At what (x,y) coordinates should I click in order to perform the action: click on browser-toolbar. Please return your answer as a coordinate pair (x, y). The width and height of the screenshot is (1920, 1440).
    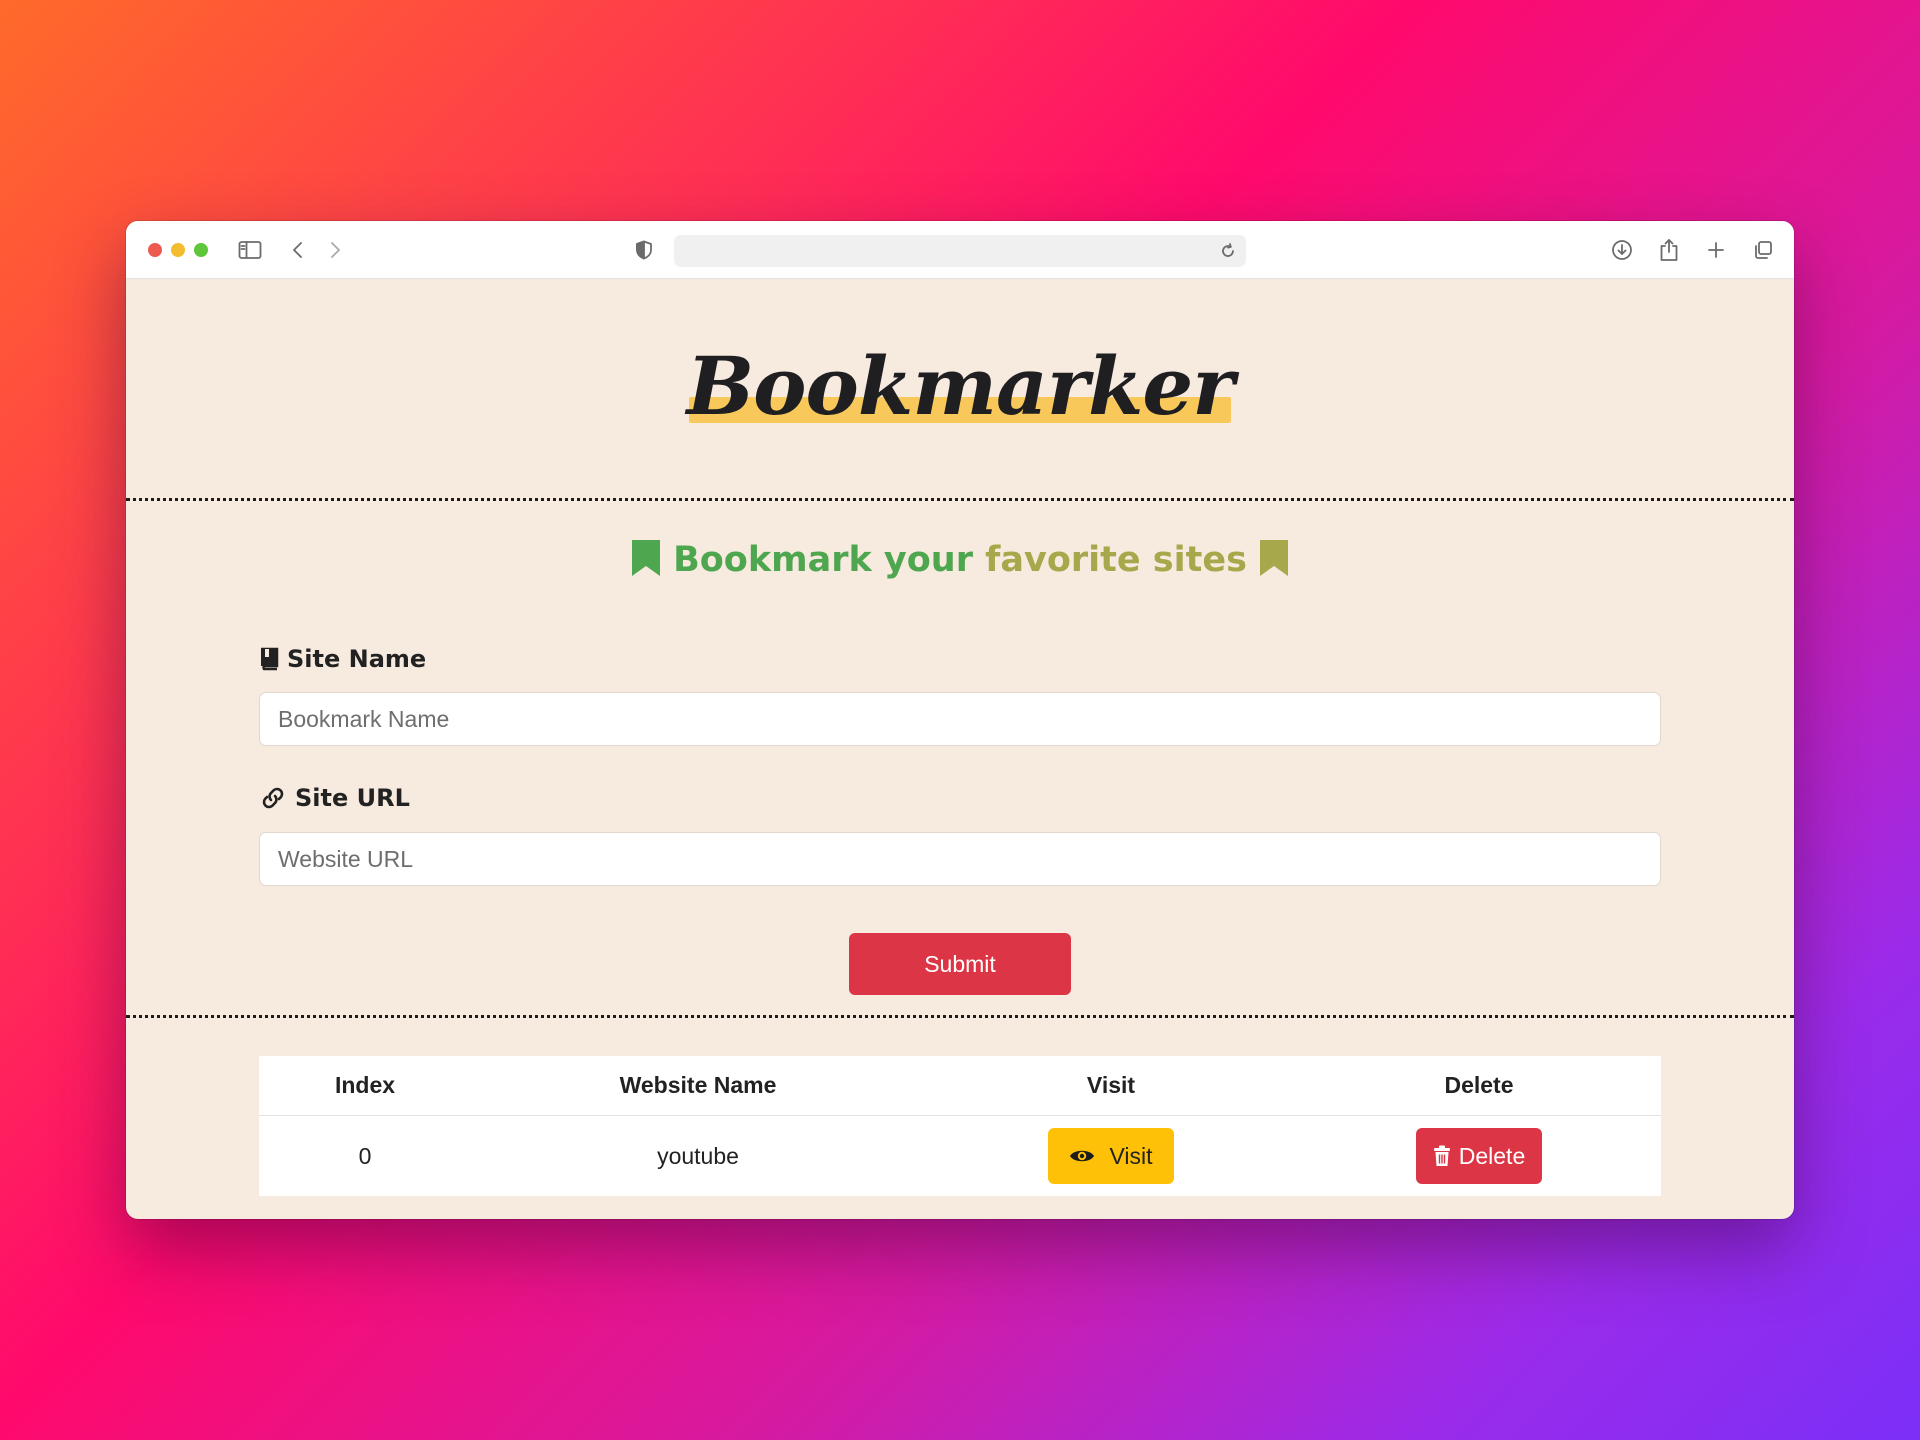
    Looking at the image, I should click on (960, 250).